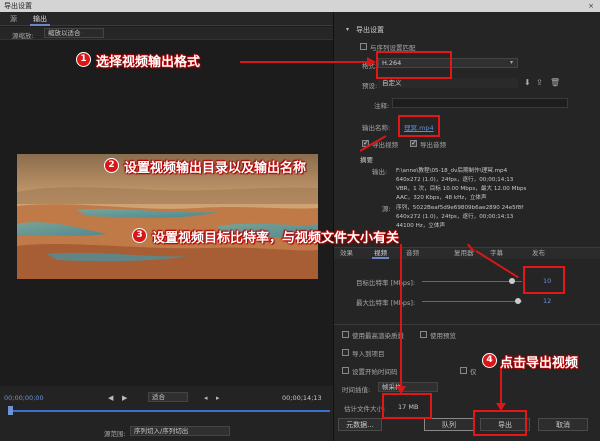  Describe the element at coordinates (591, 6) in the screenshot. I see `close-icon: ×` at that location.